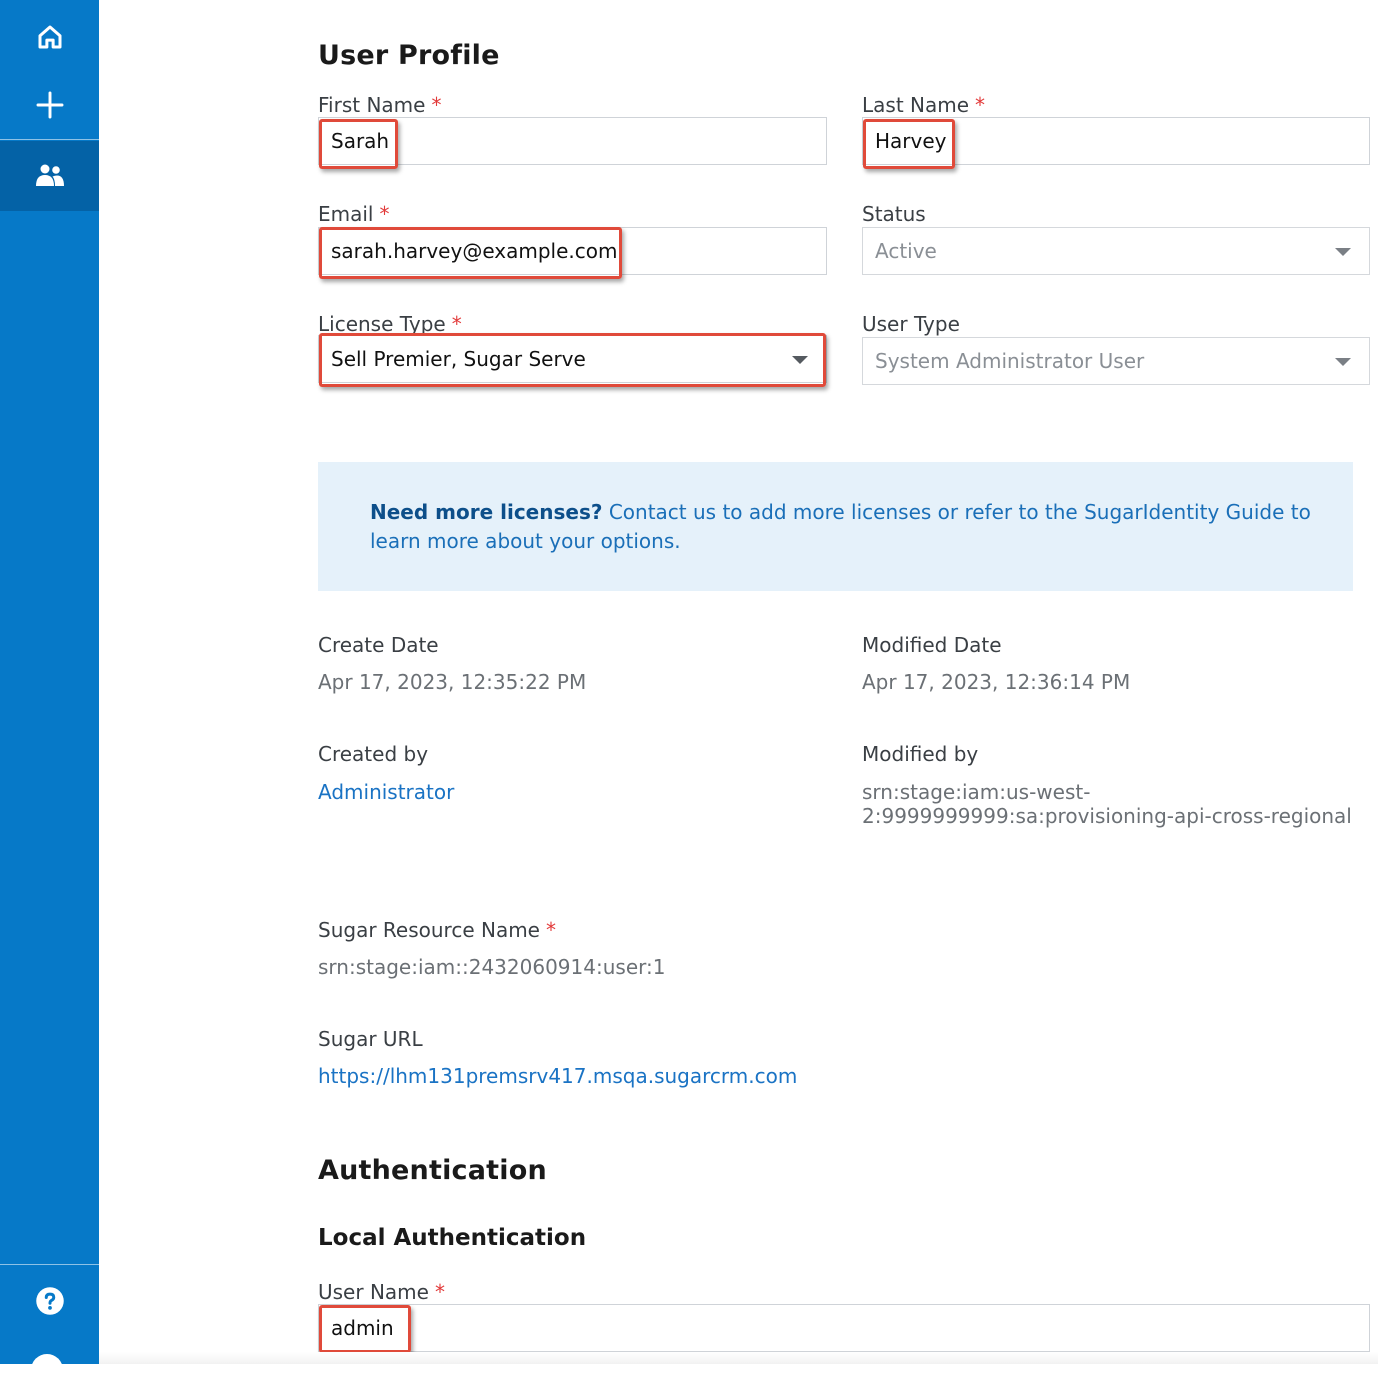 The image size is (1378, 1374). Describe the element at coordinates (452, 682) in the screenshot. I see `create-date-value: Apr 17, 2023, 12:35:22 PM` at that location.